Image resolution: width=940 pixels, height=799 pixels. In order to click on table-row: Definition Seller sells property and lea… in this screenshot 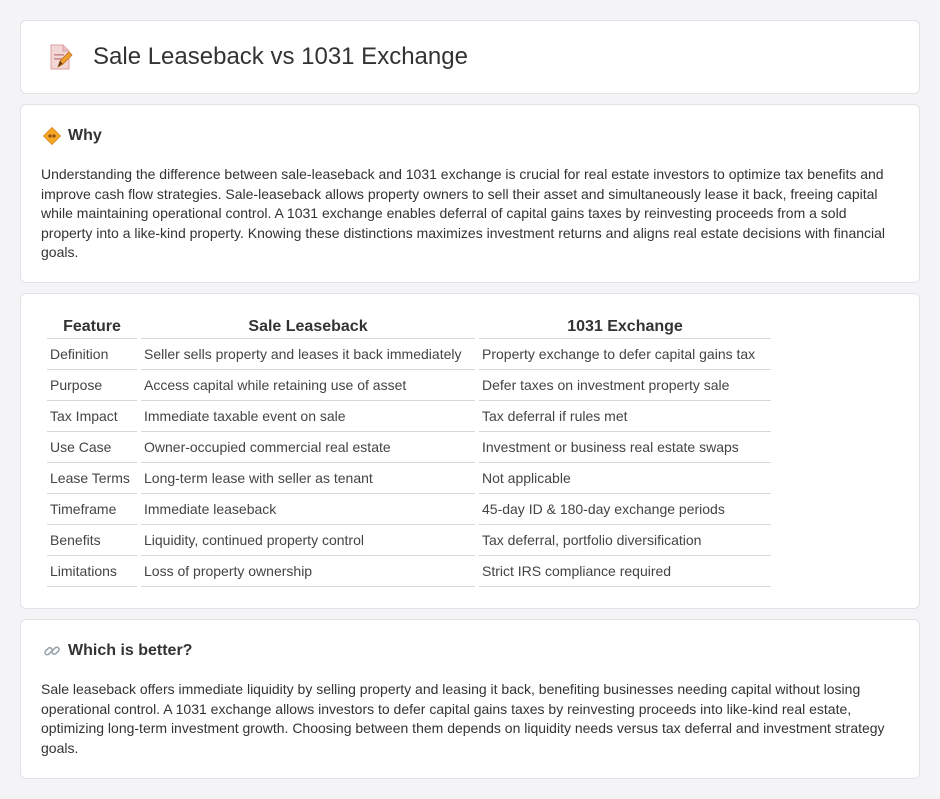, I will do `click(409, 354)`.